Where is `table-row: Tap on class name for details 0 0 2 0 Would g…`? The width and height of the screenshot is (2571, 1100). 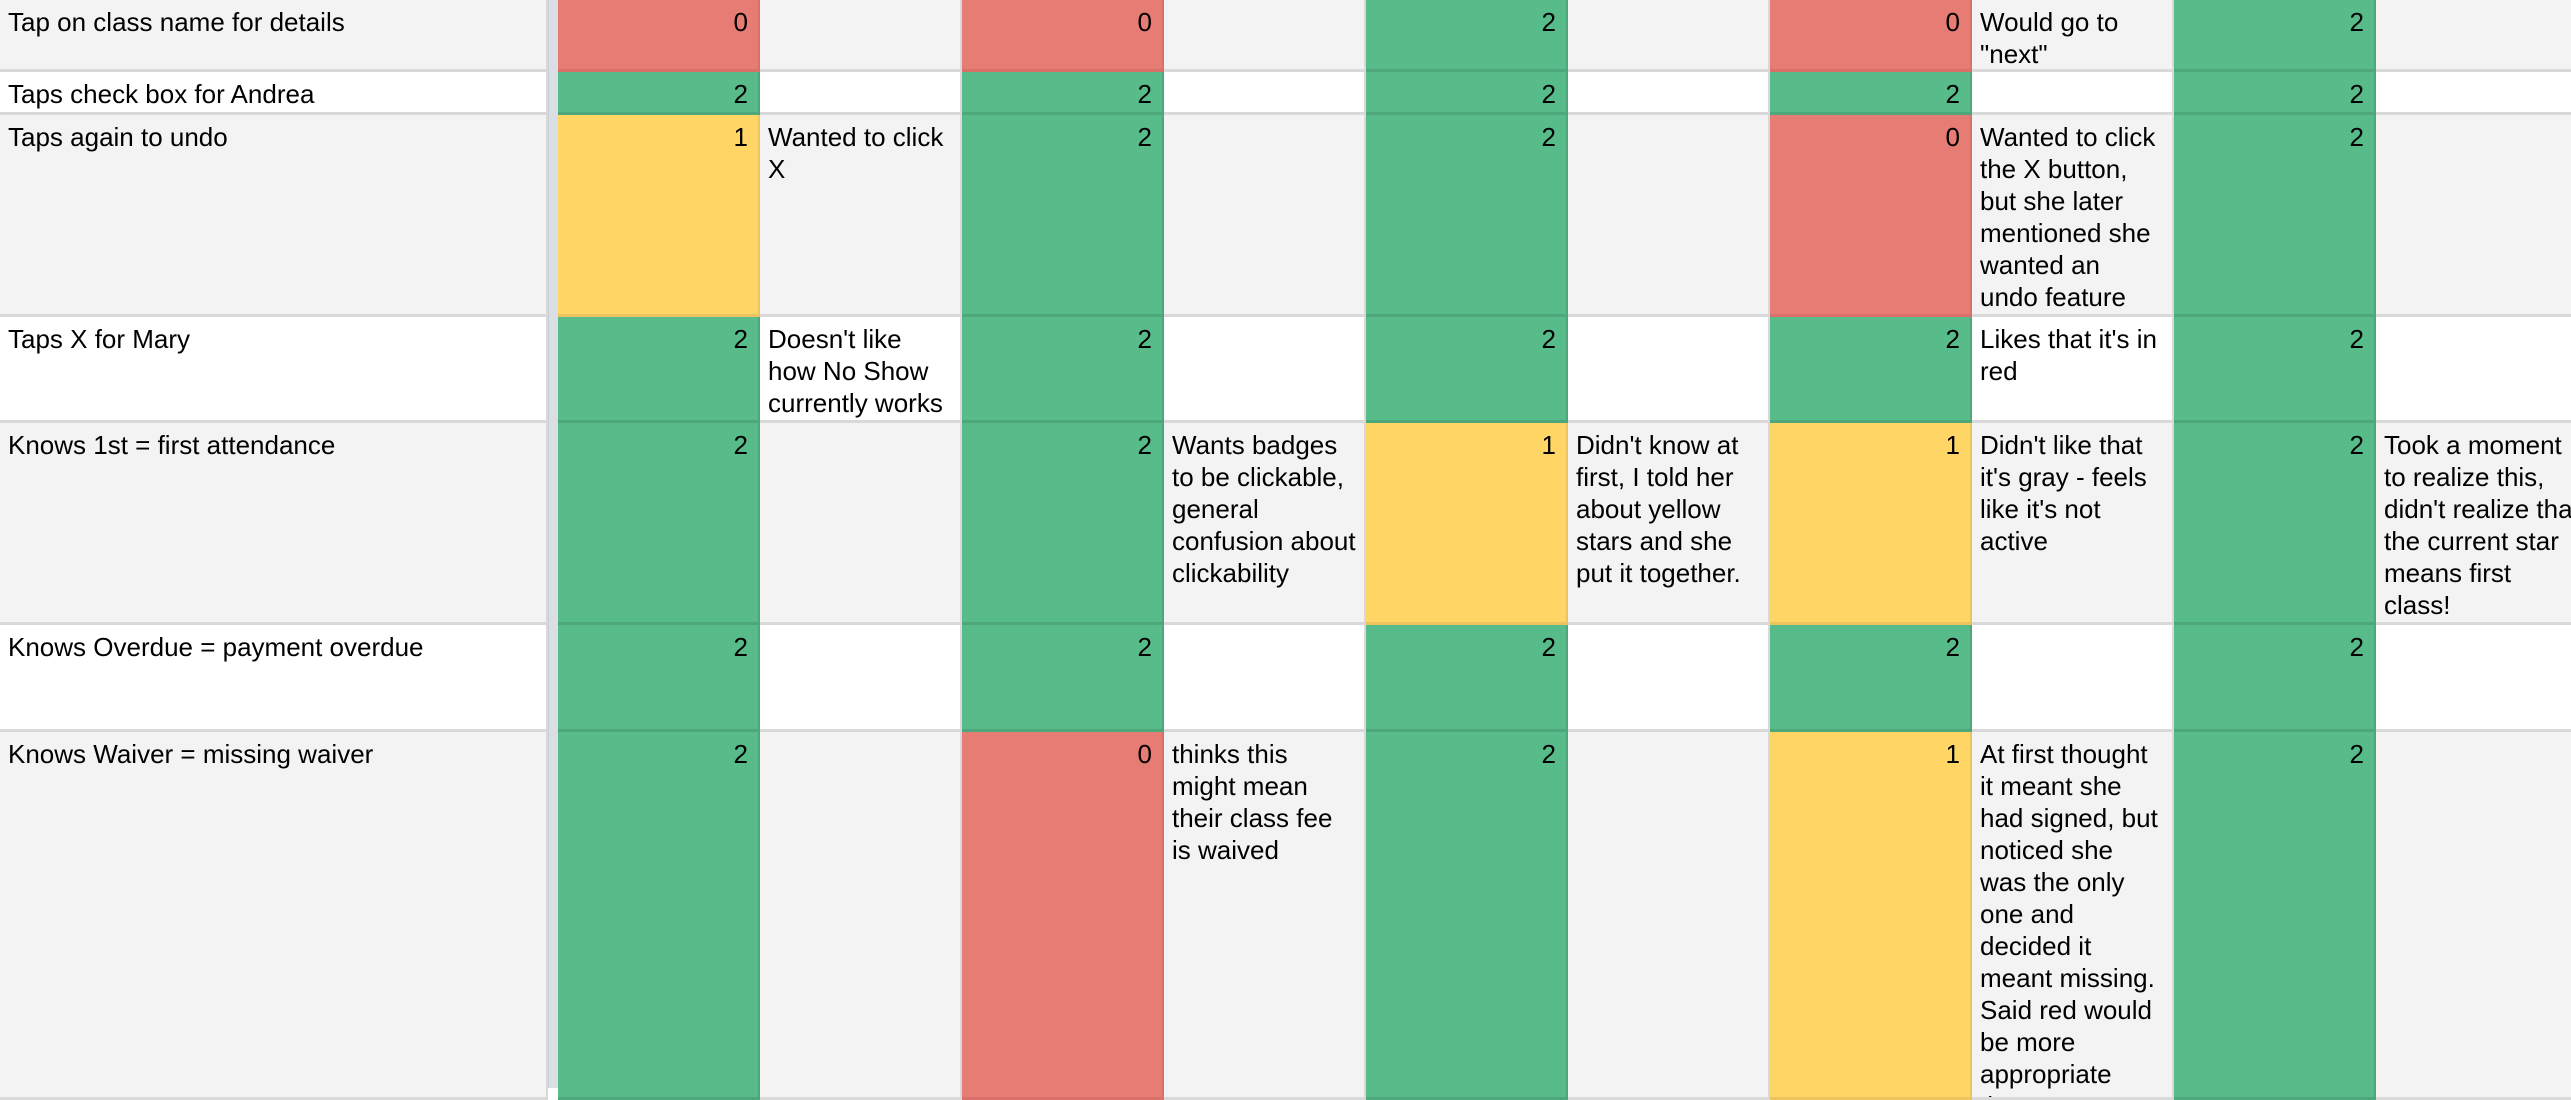 table-row: Tap on class name for details 0 0 2 0 Would g… is located at coordinates (1285, 36).